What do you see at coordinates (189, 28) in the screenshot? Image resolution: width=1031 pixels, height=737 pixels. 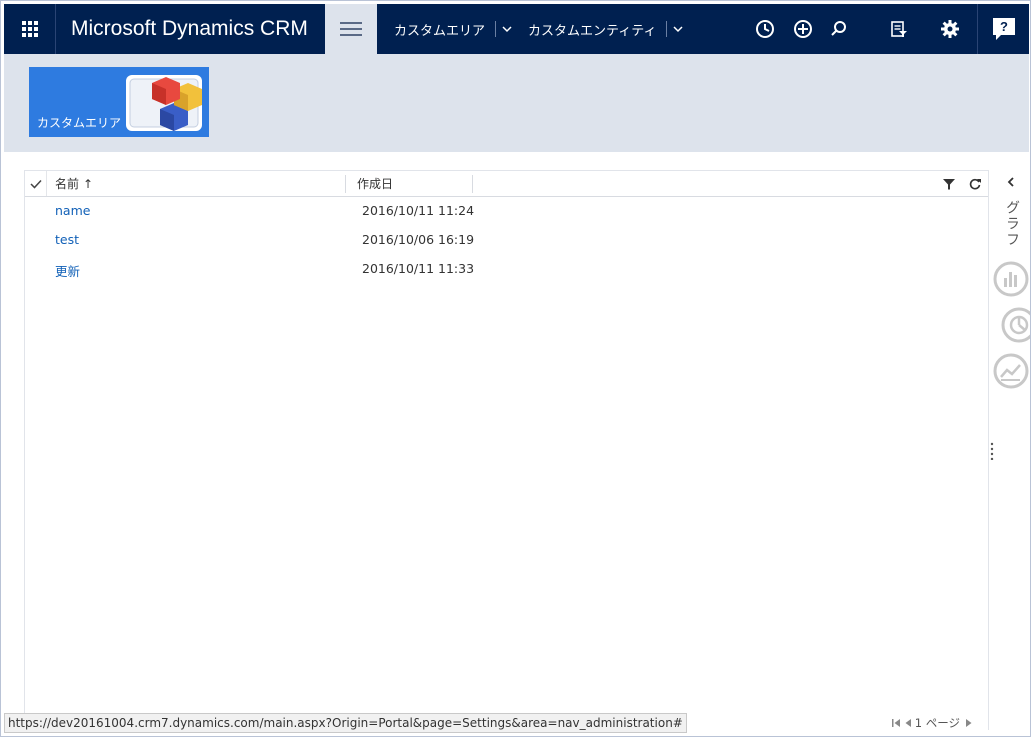 I see `app-title: Microsoft Dynamics CRM` at bounding box center [189, 28].